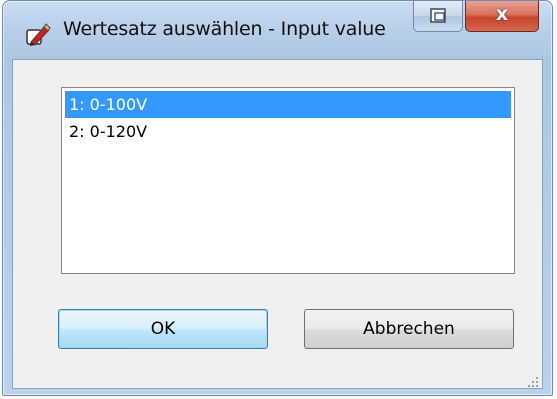  What do you see at coordinates (38, 33) in the screenshot?
I see `pencil-edit-icon` at bounding box center [38, 33].